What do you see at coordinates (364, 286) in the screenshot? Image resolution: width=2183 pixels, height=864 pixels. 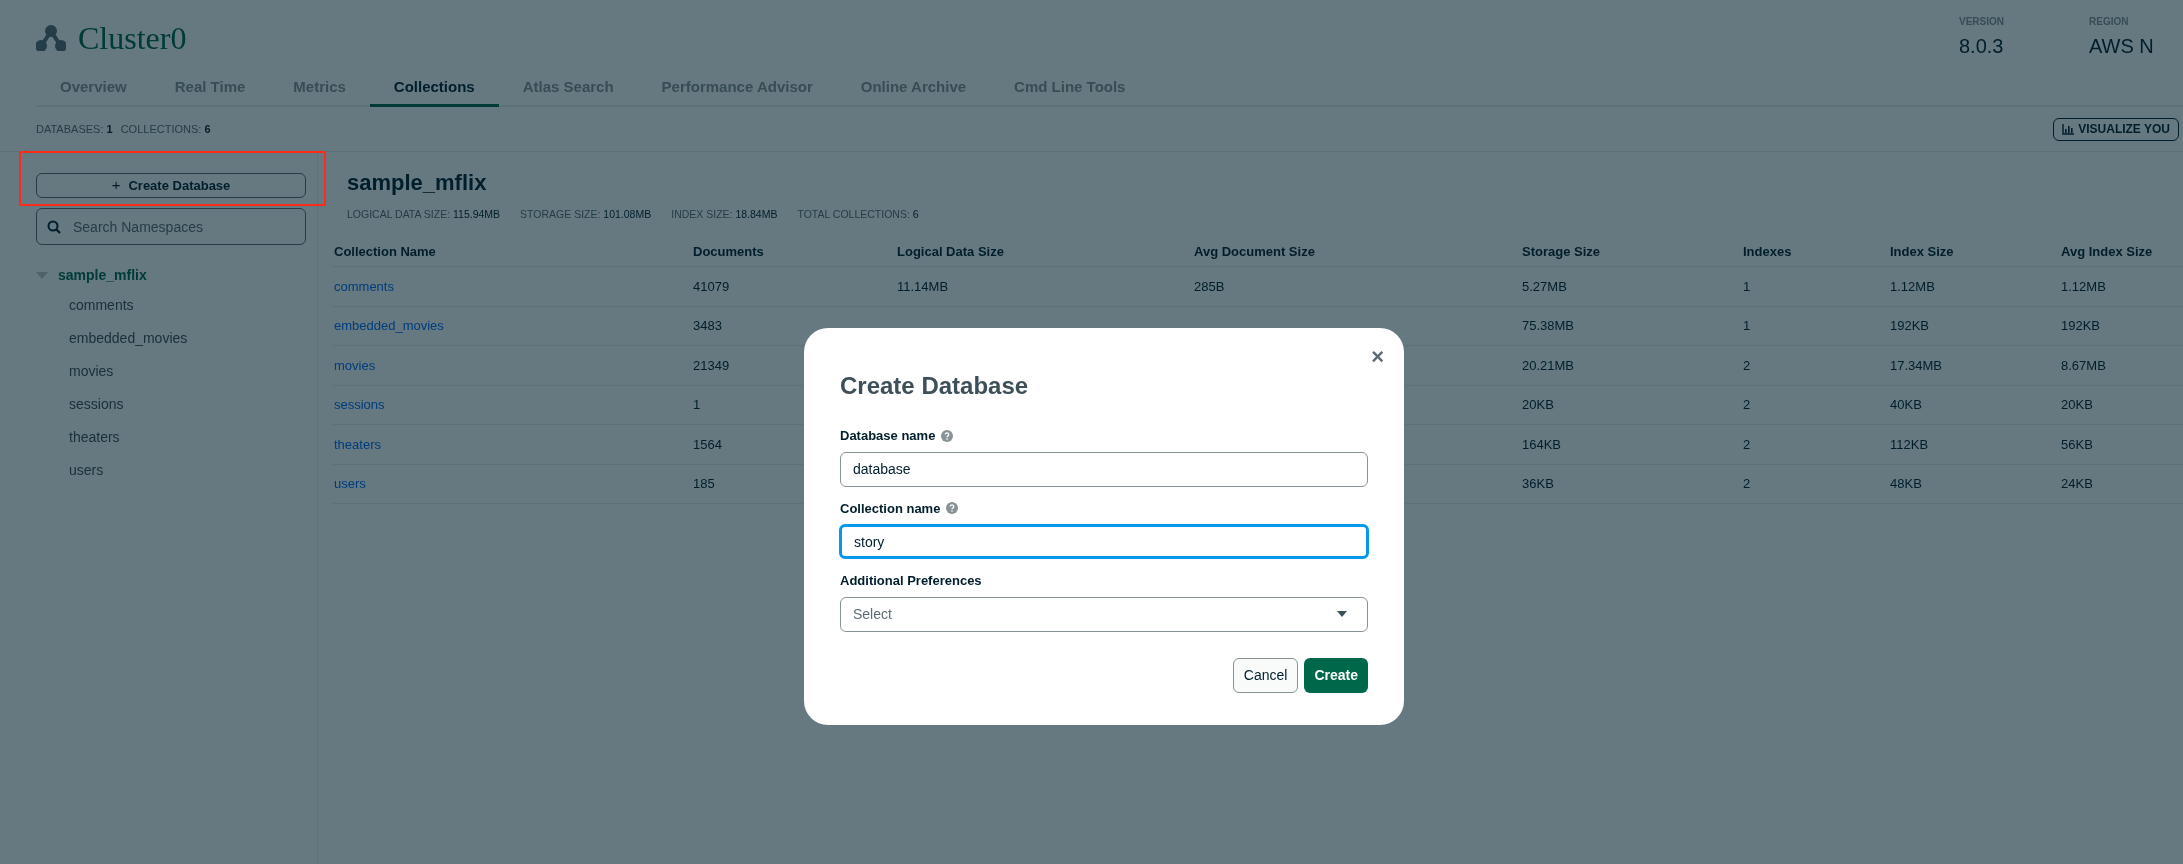 I see `collection-link: comments` at bounding box center [364, 286].